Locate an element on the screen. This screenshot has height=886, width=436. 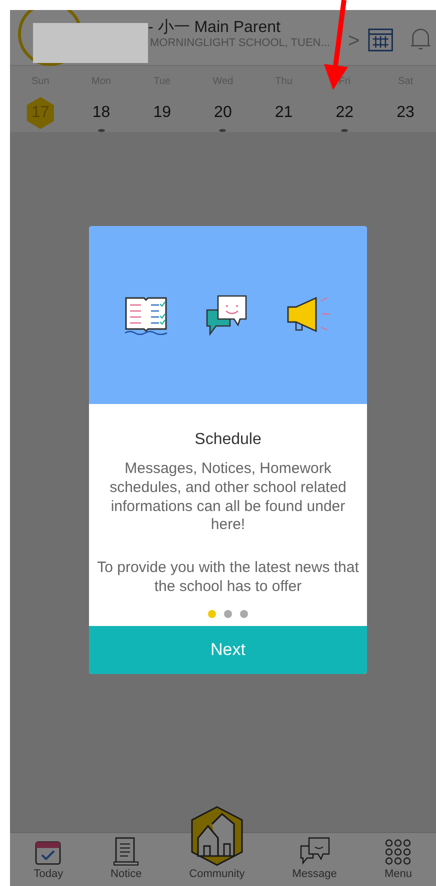
dialog-title: Schedule is located at coordinates (228, 440).